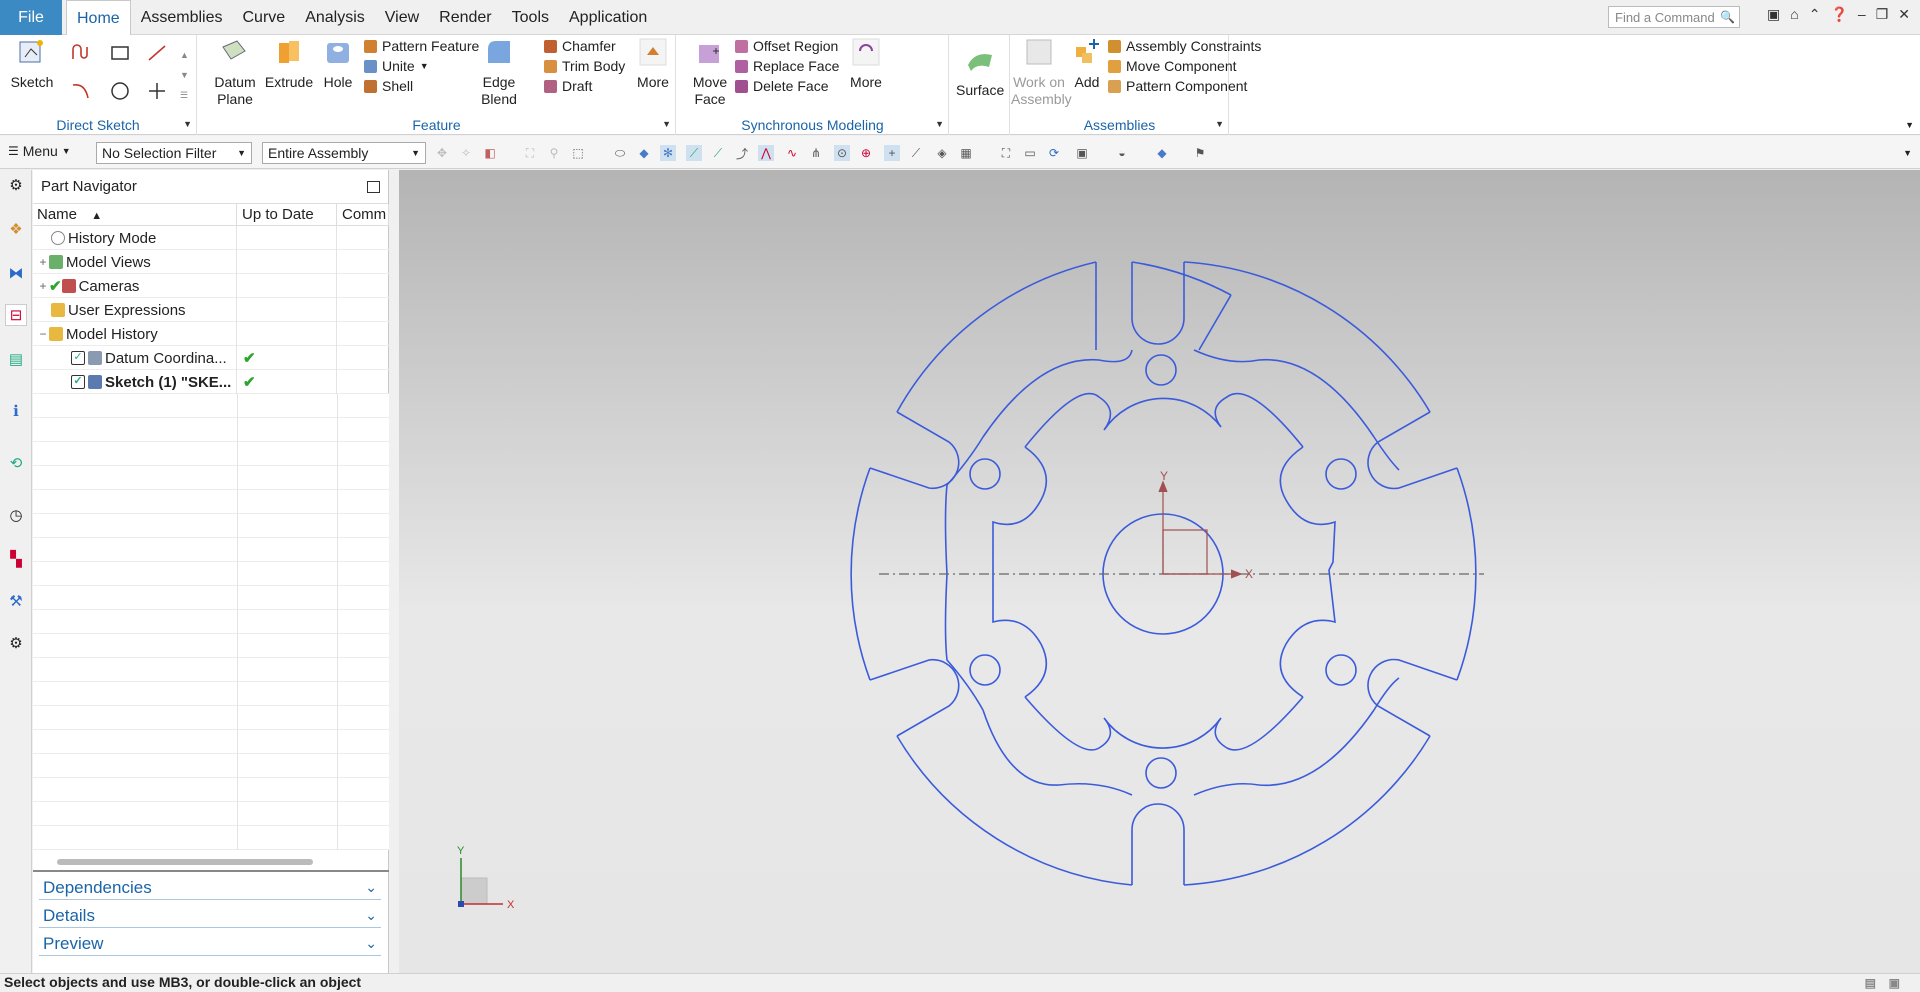 This screenshot has width=1920, height=992. Describe the element at coordinates (1162, 153) in the screenshot. I see `view-cube-icon: ◆` at that location.